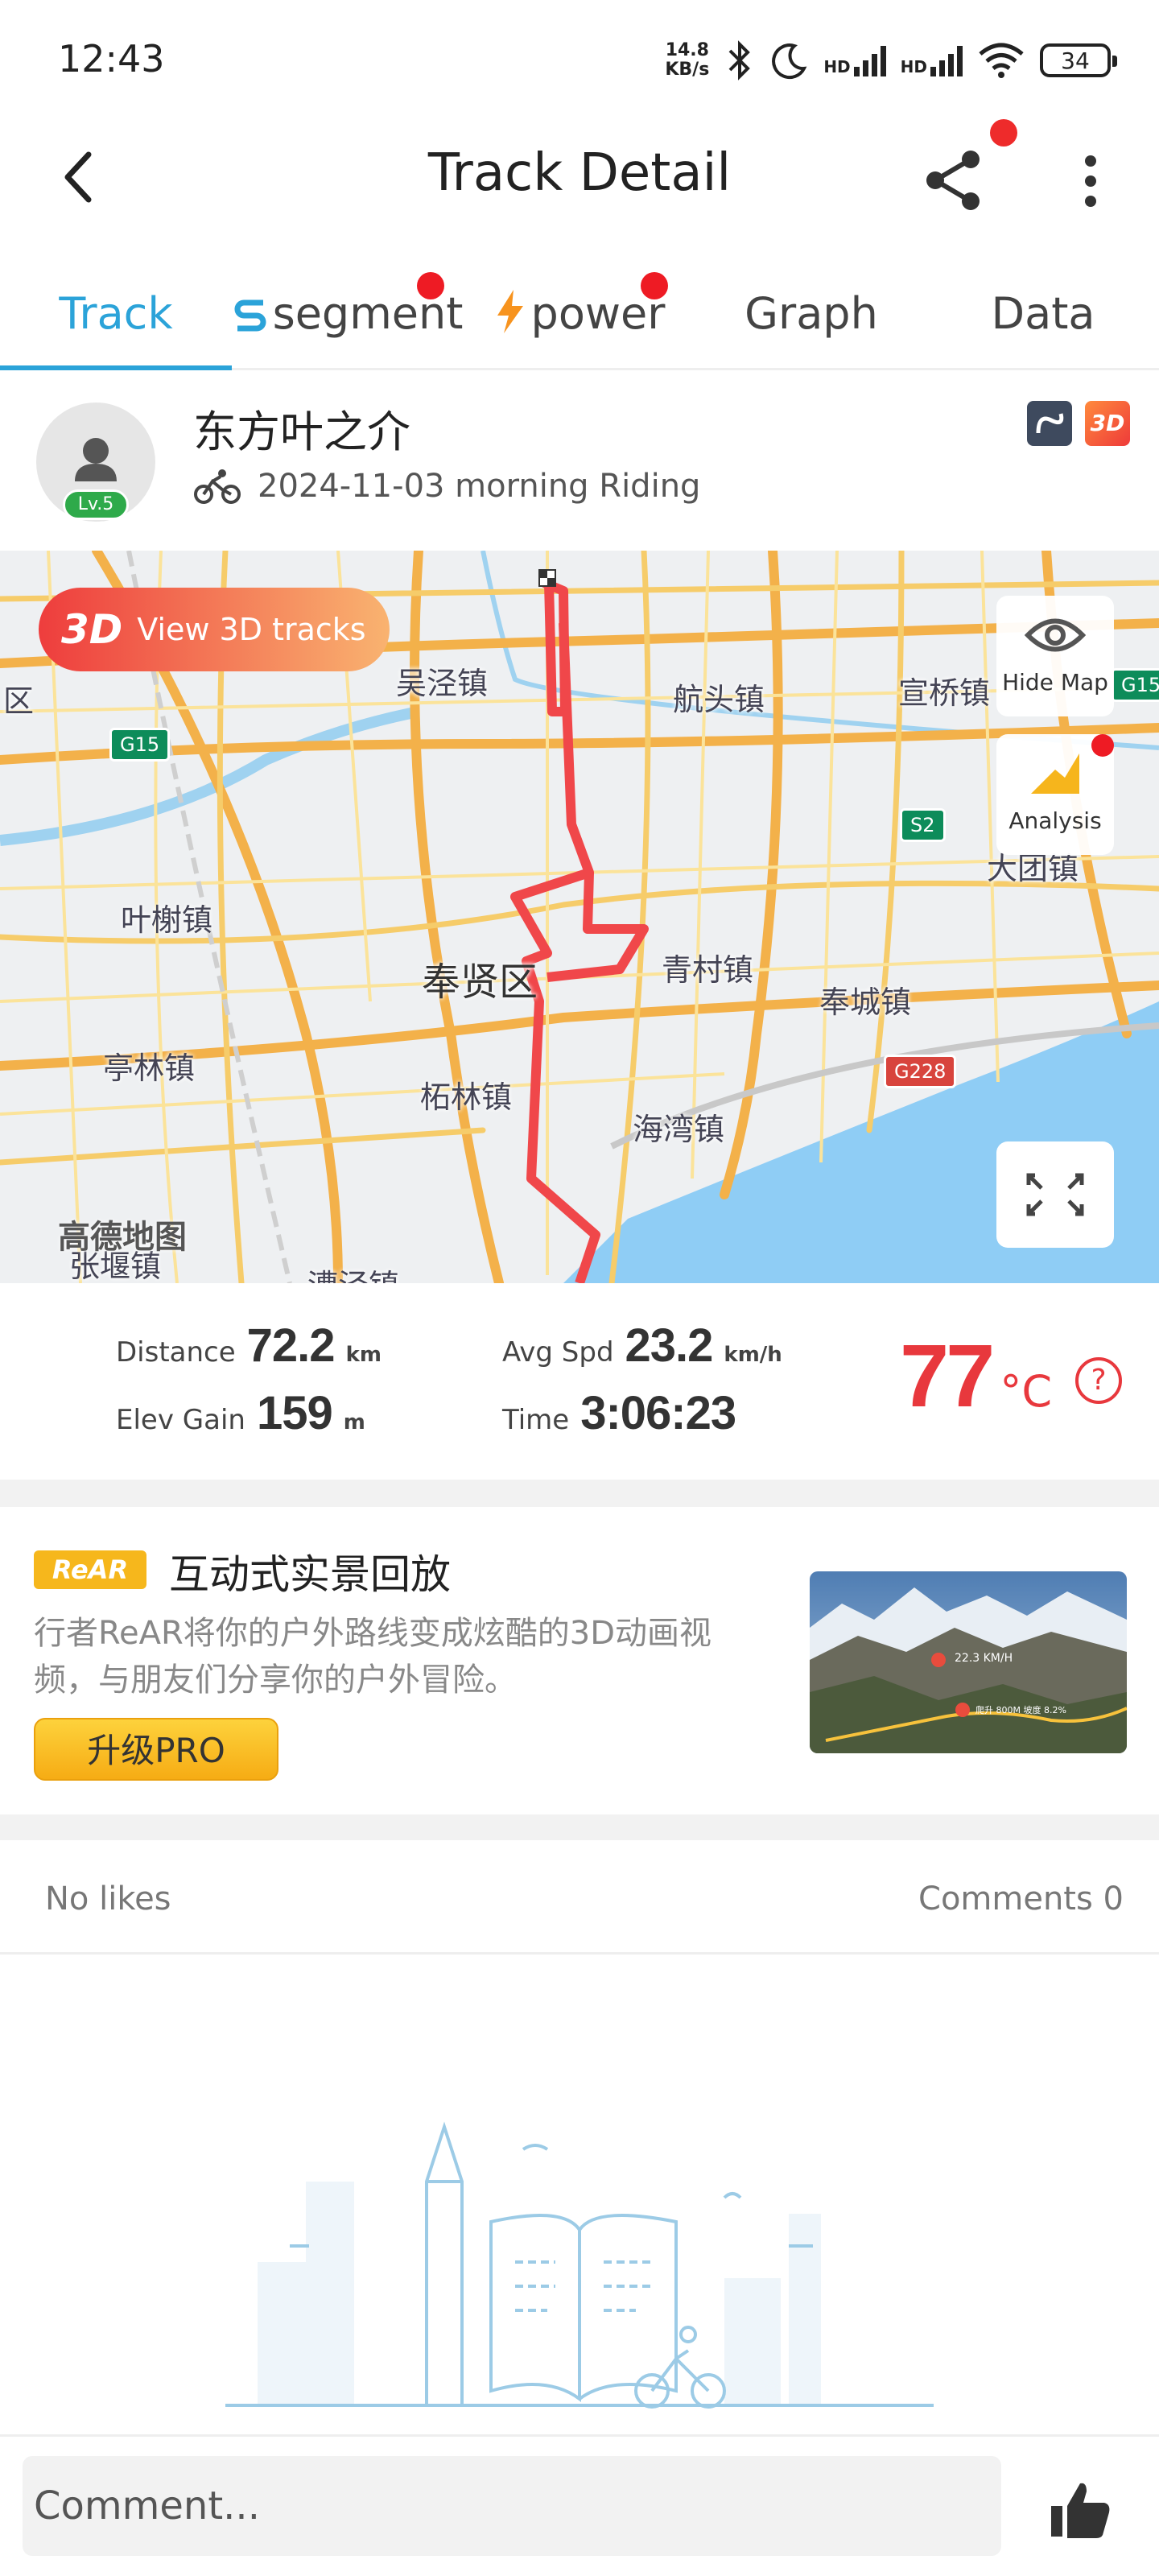  Describe the element at coordinates (579, 60) in the screenshot. I see `status-bar: 12:43 14.8 KB/s HD HD 34` at that location.